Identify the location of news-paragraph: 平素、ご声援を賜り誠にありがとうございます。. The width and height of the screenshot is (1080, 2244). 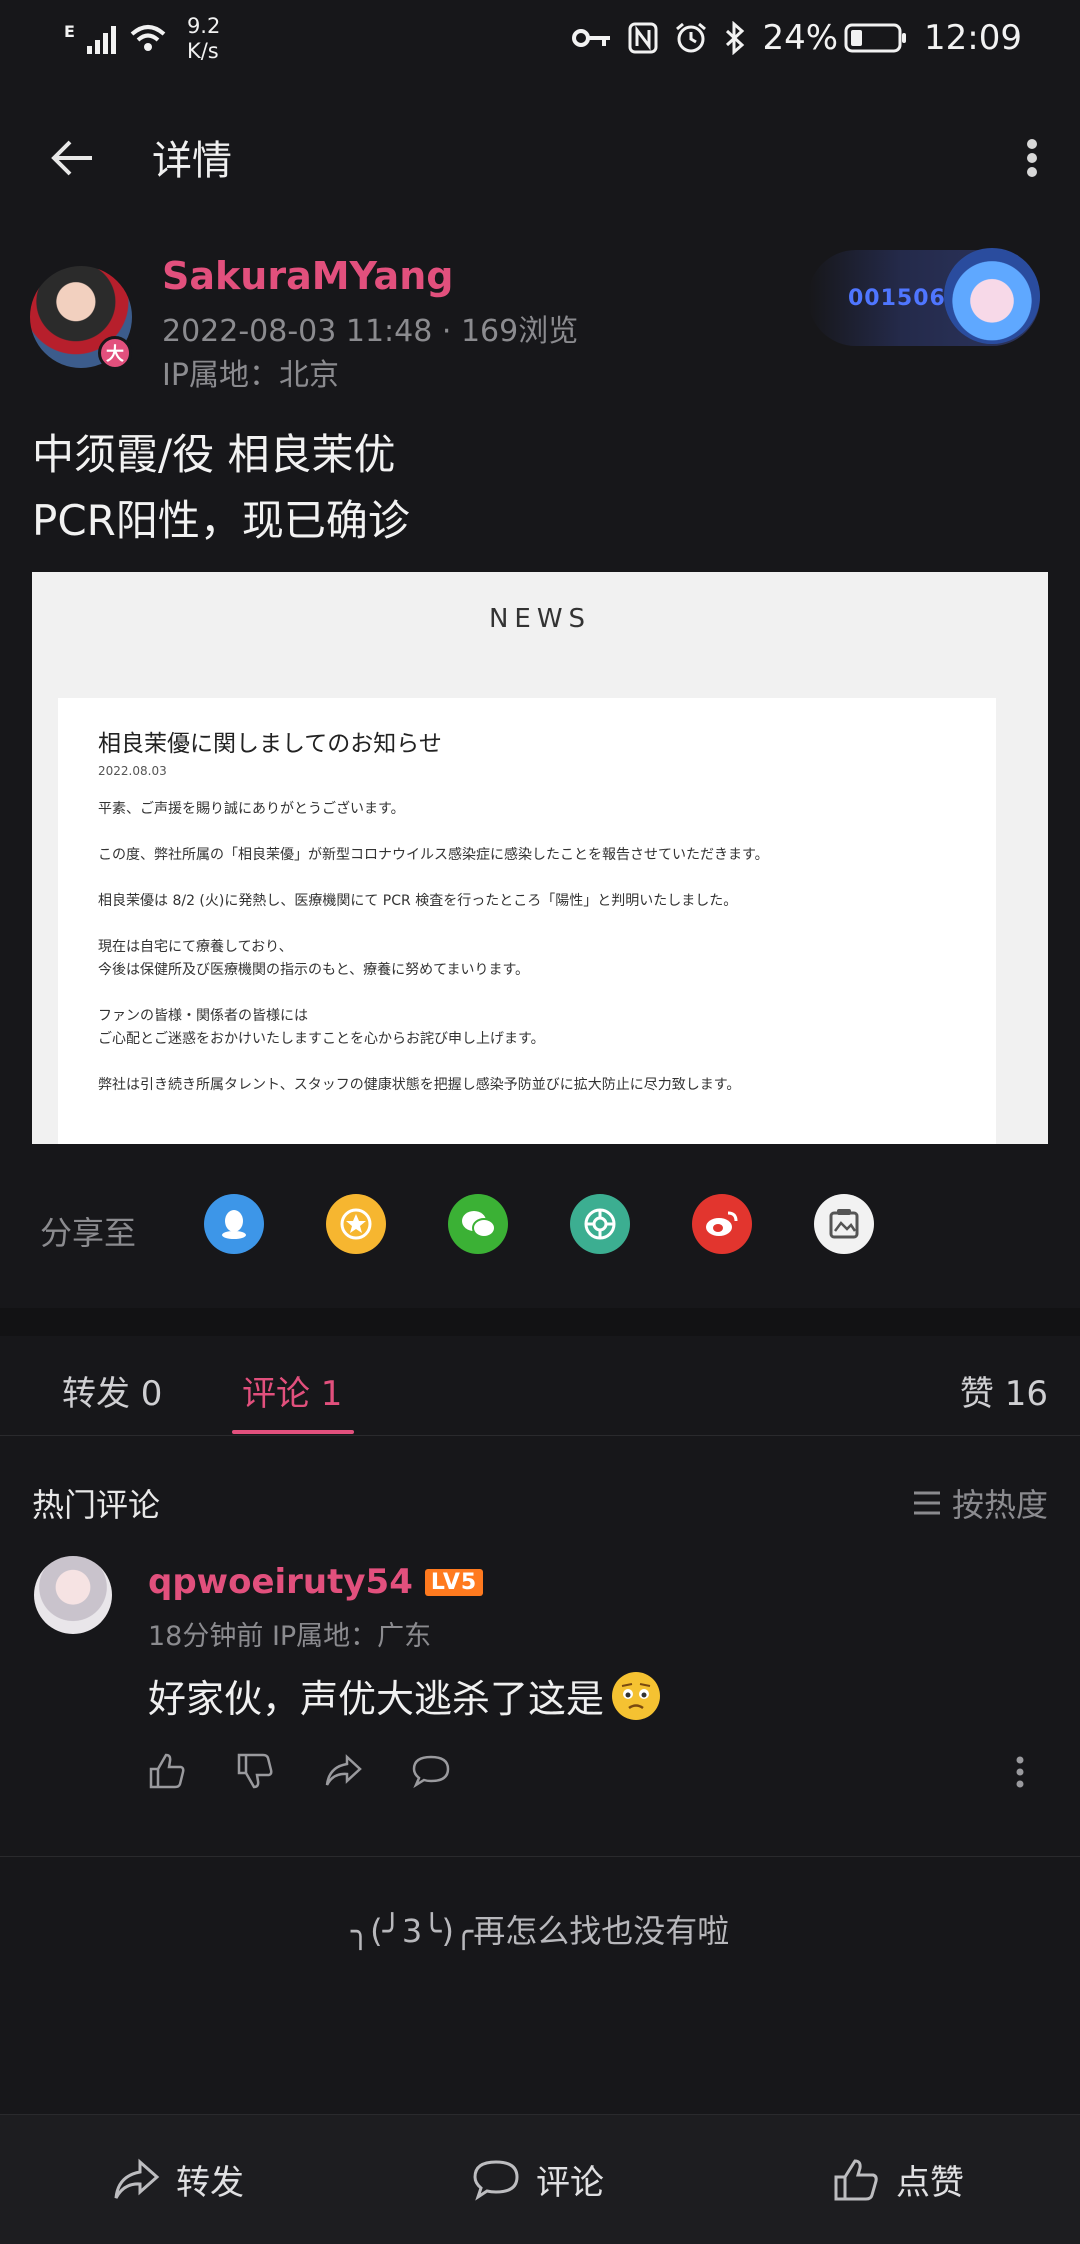
(251, 809).